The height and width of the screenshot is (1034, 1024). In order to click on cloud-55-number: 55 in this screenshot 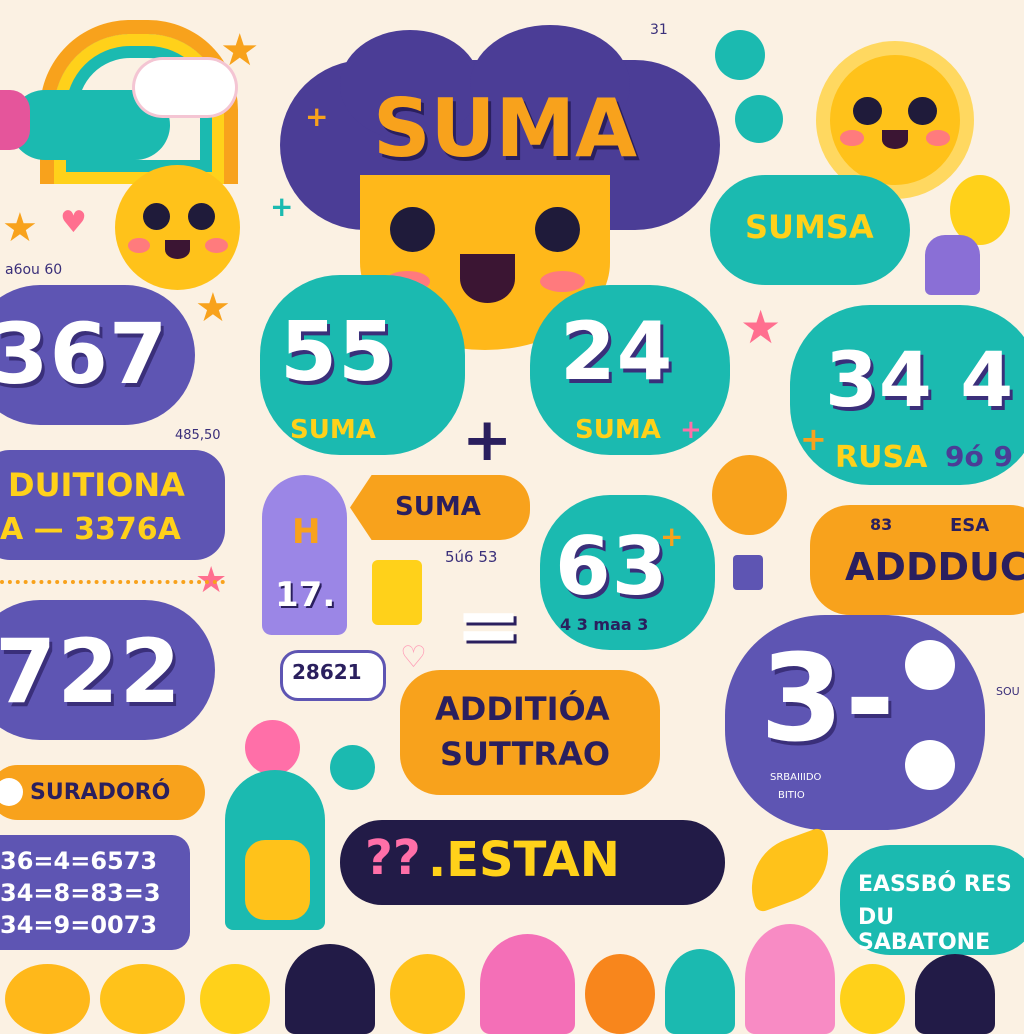, I will do `click(338, 352)`.